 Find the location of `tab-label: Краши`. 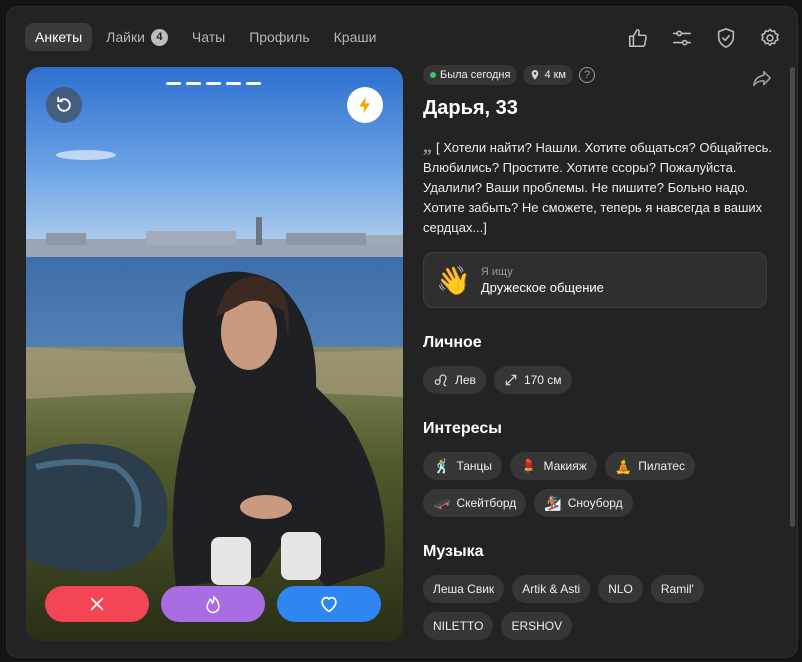

tab-label: Краши is located at coordinates (355, 37).